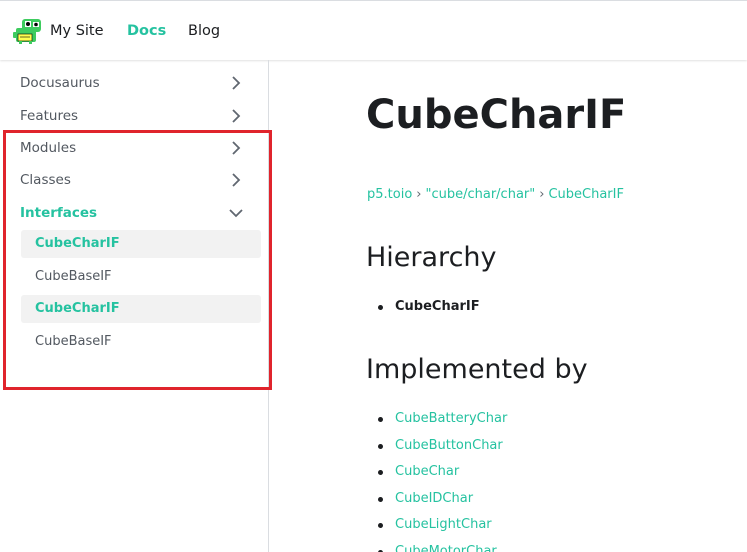 This screenshot has height=552, width=747. What do you see at coordinates (77, 31) in the screenshot?
I see `brand-title: My Site` at bounding box center [77, 31].